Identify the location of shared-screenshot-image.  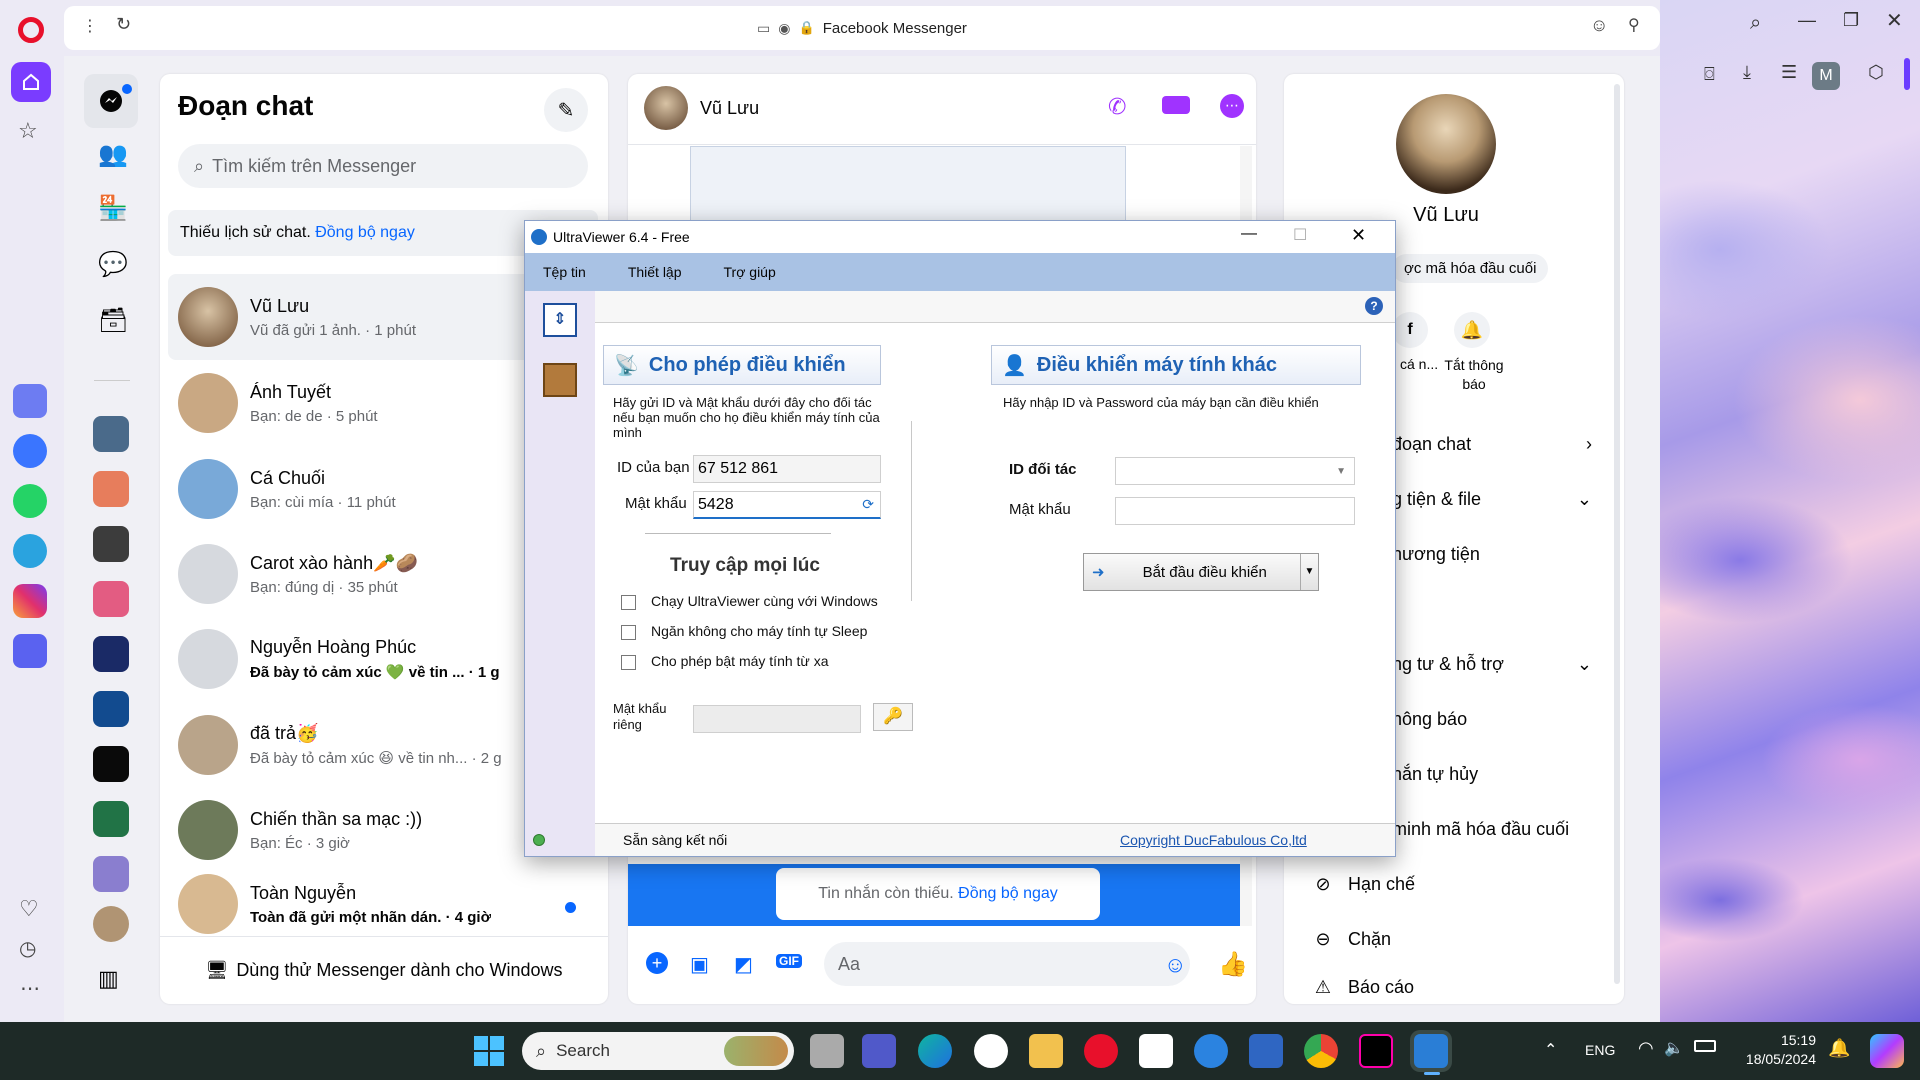
(908, 186).